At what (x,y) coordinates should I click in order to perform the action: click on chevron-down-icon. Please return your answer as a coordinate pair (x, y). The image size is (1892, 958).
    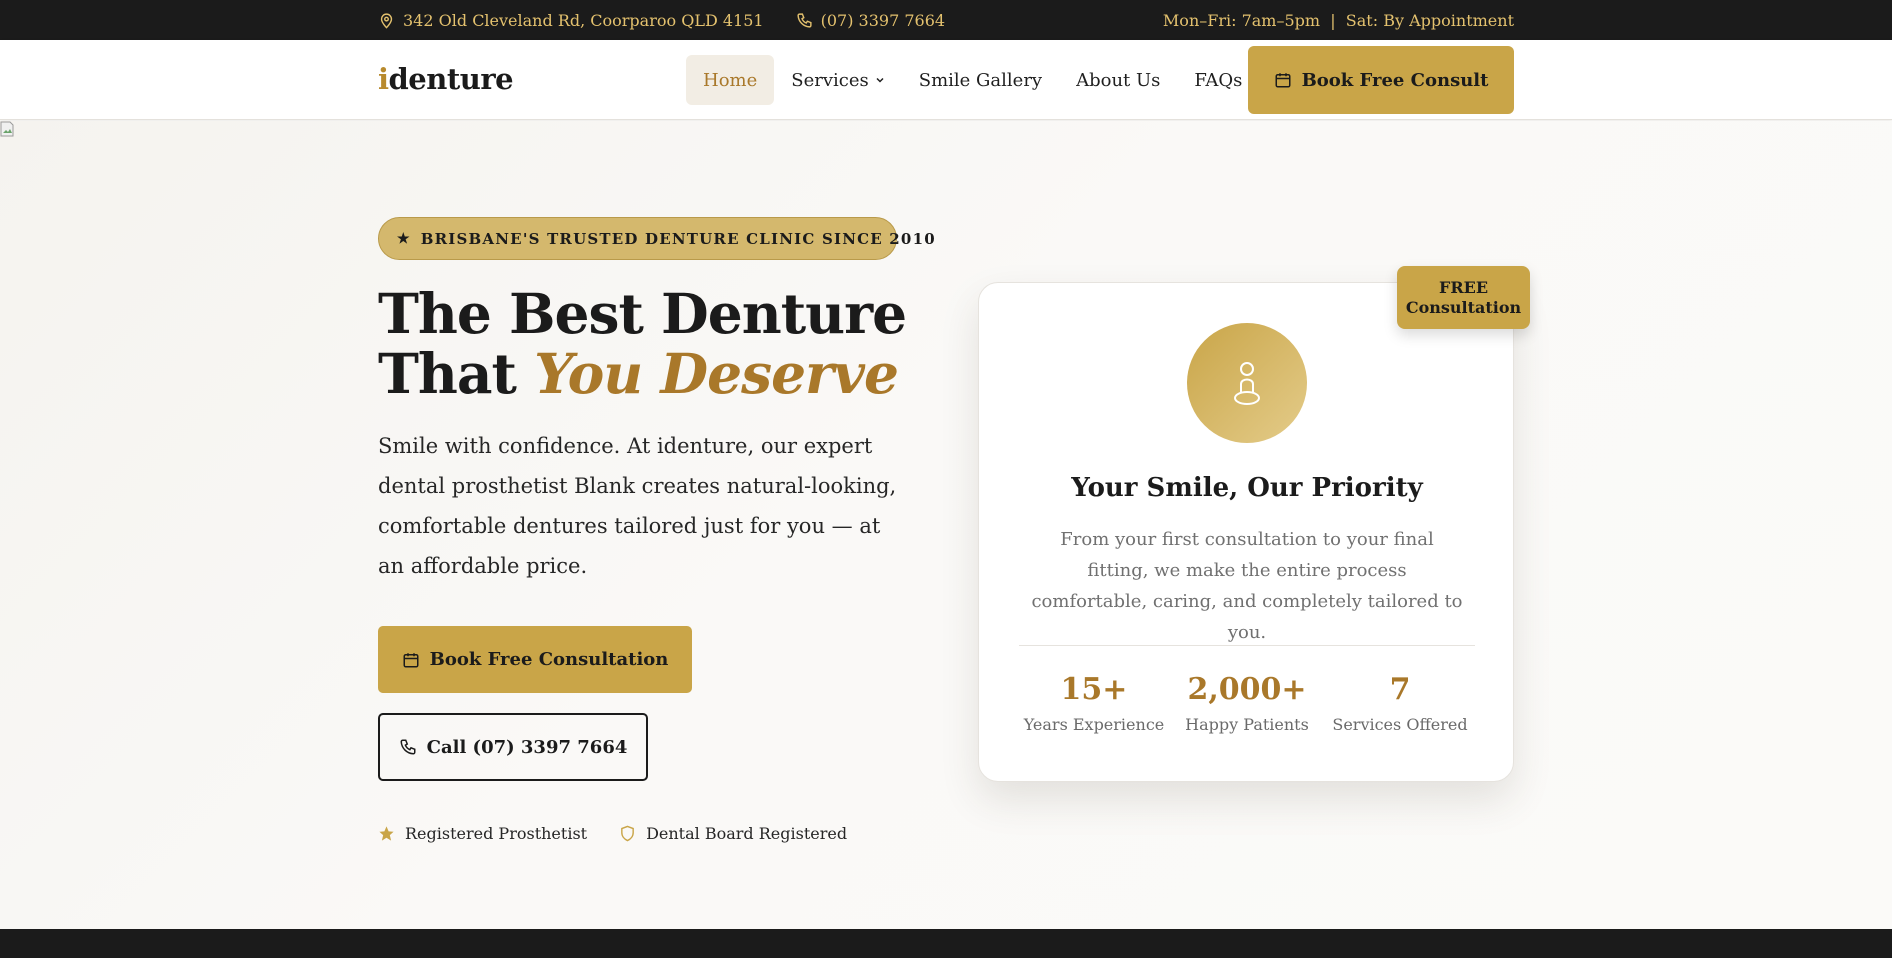
    Looking at the image, I should click on (880, 80).